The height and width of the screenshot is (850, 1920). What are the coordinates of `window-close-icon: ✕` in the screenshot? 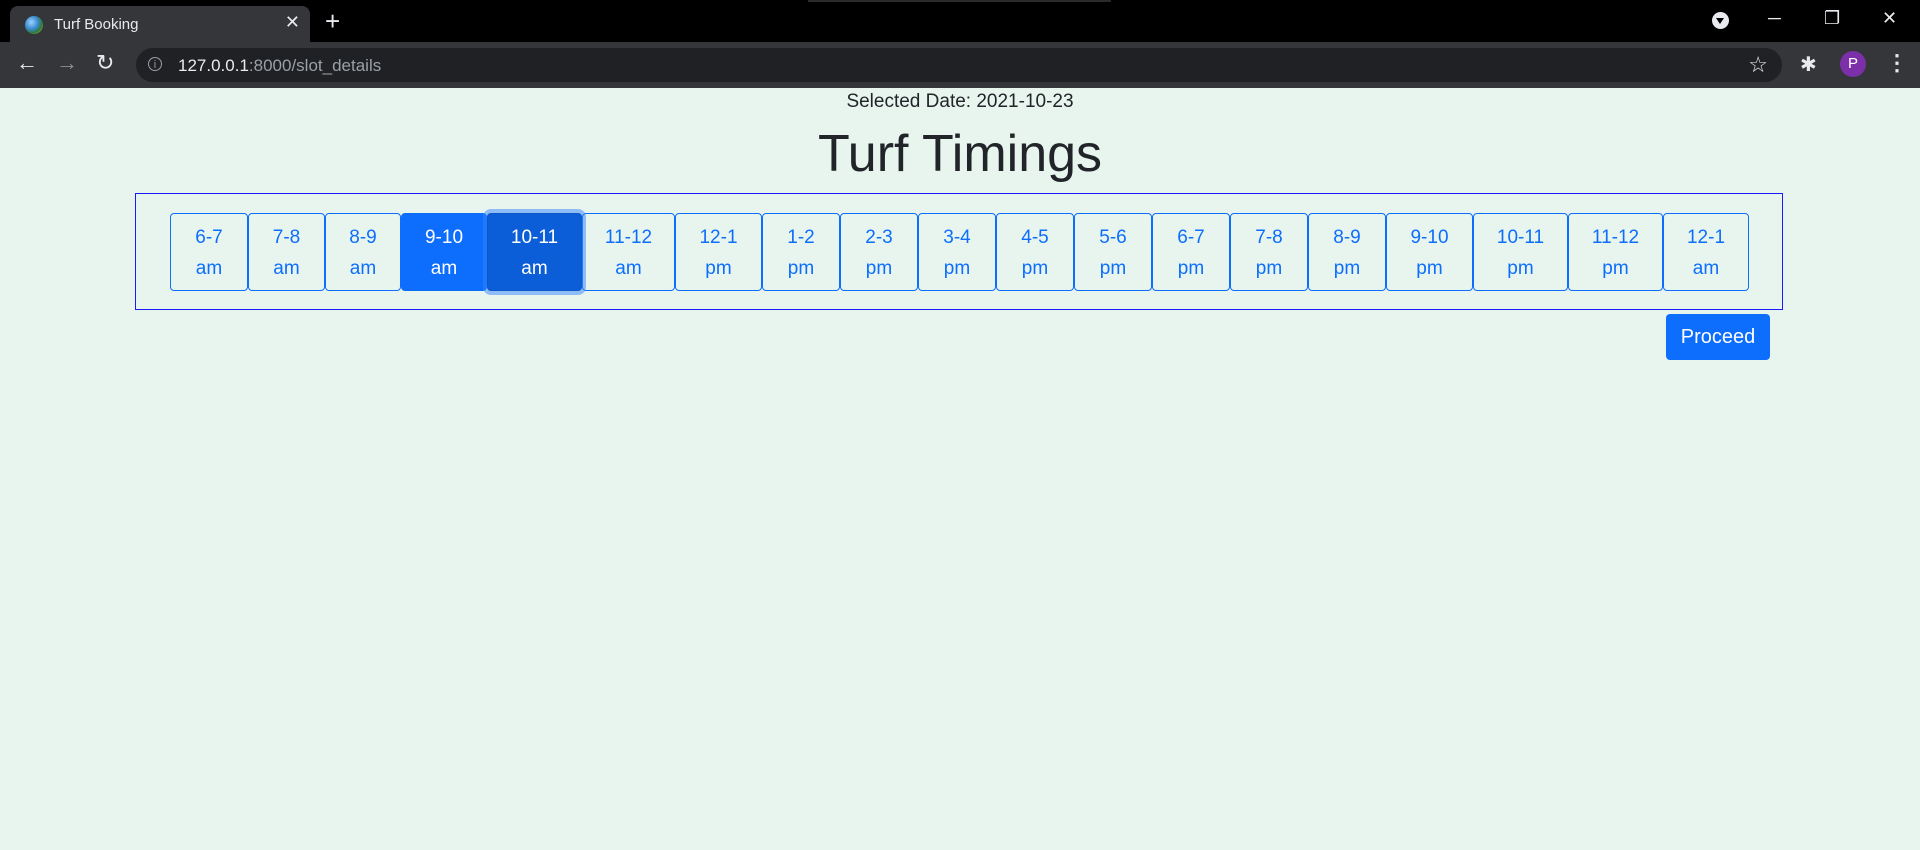 It's located at (1889, 18).